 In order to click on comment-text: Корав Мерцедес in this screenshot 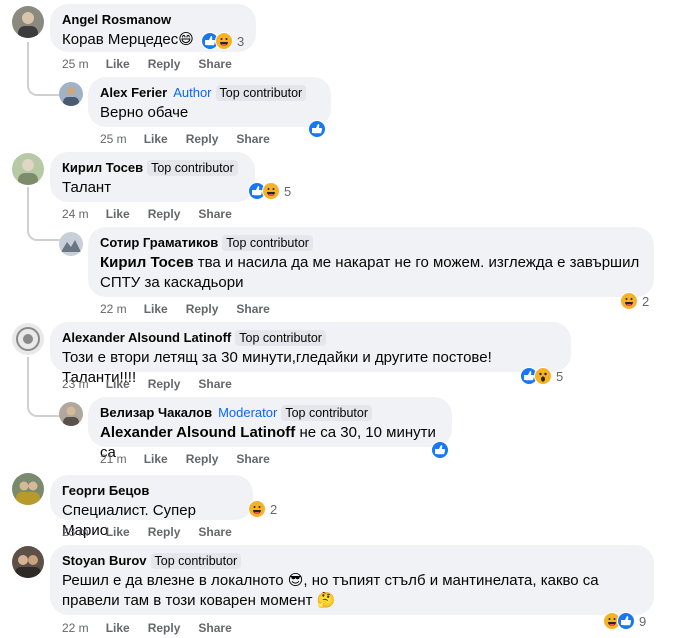, I will do `click(120, 39)`.